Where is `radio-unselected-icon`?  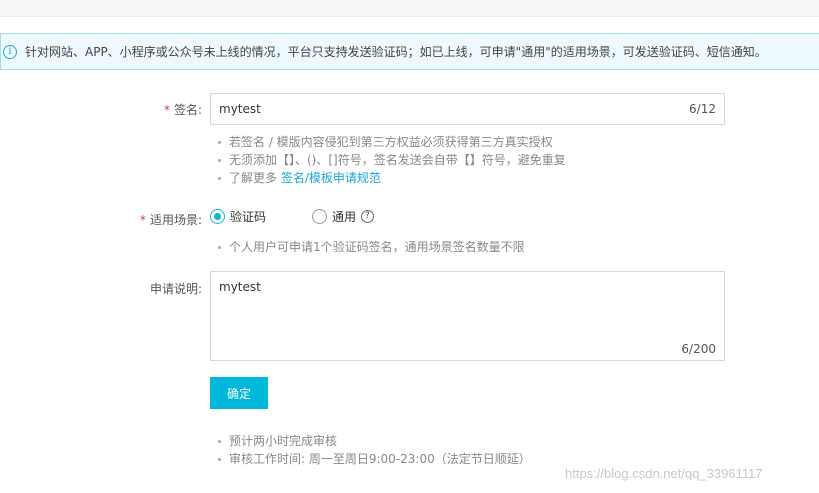
radio-unselected-icon is located at coordinates (319, 216).